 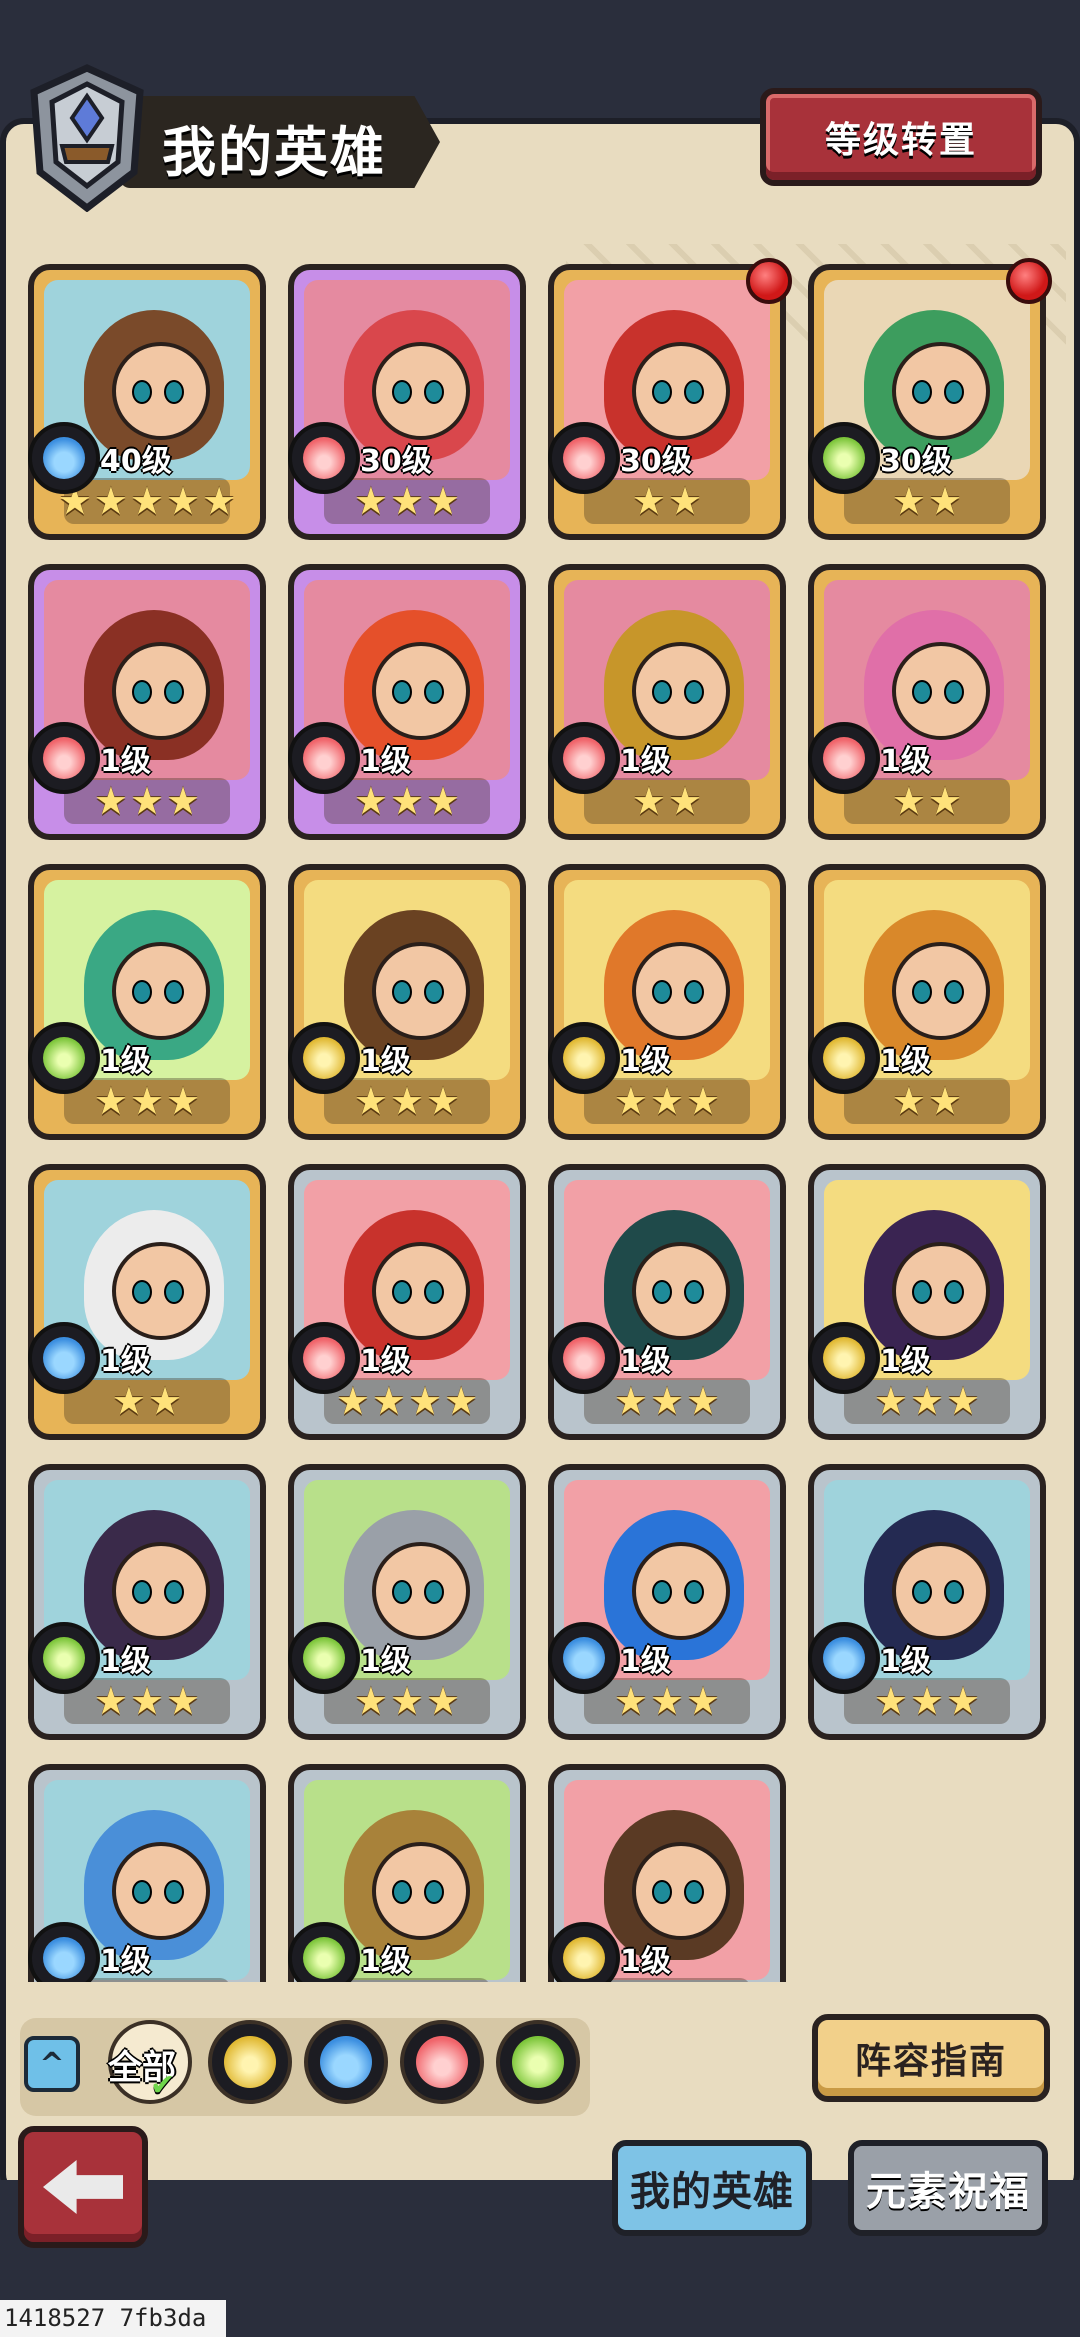 I want to click on lineup-guide-button: 阵容指南, so click(x=931, y=2058).